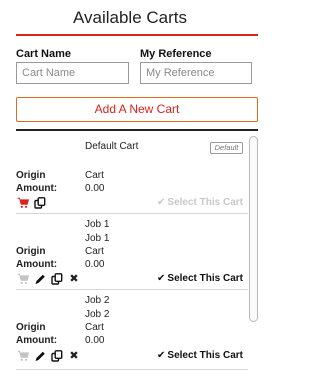  I want to click on scrollbar, so click(253, 229).